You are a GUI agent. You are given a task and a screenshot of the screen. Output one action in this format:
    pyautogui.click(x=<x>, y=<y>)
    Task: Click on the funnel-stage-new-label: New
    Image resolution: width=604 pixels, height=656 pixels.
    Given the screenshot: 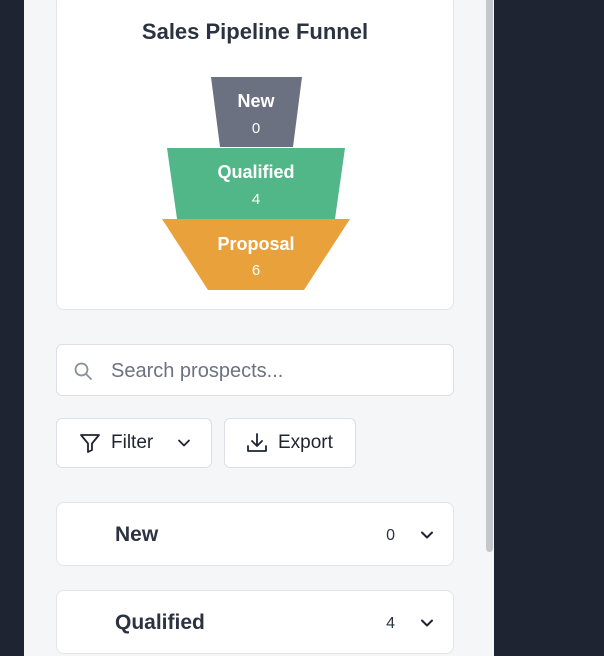 What is the action you would take?
    pyautogui.click(x=256, y=101)
    